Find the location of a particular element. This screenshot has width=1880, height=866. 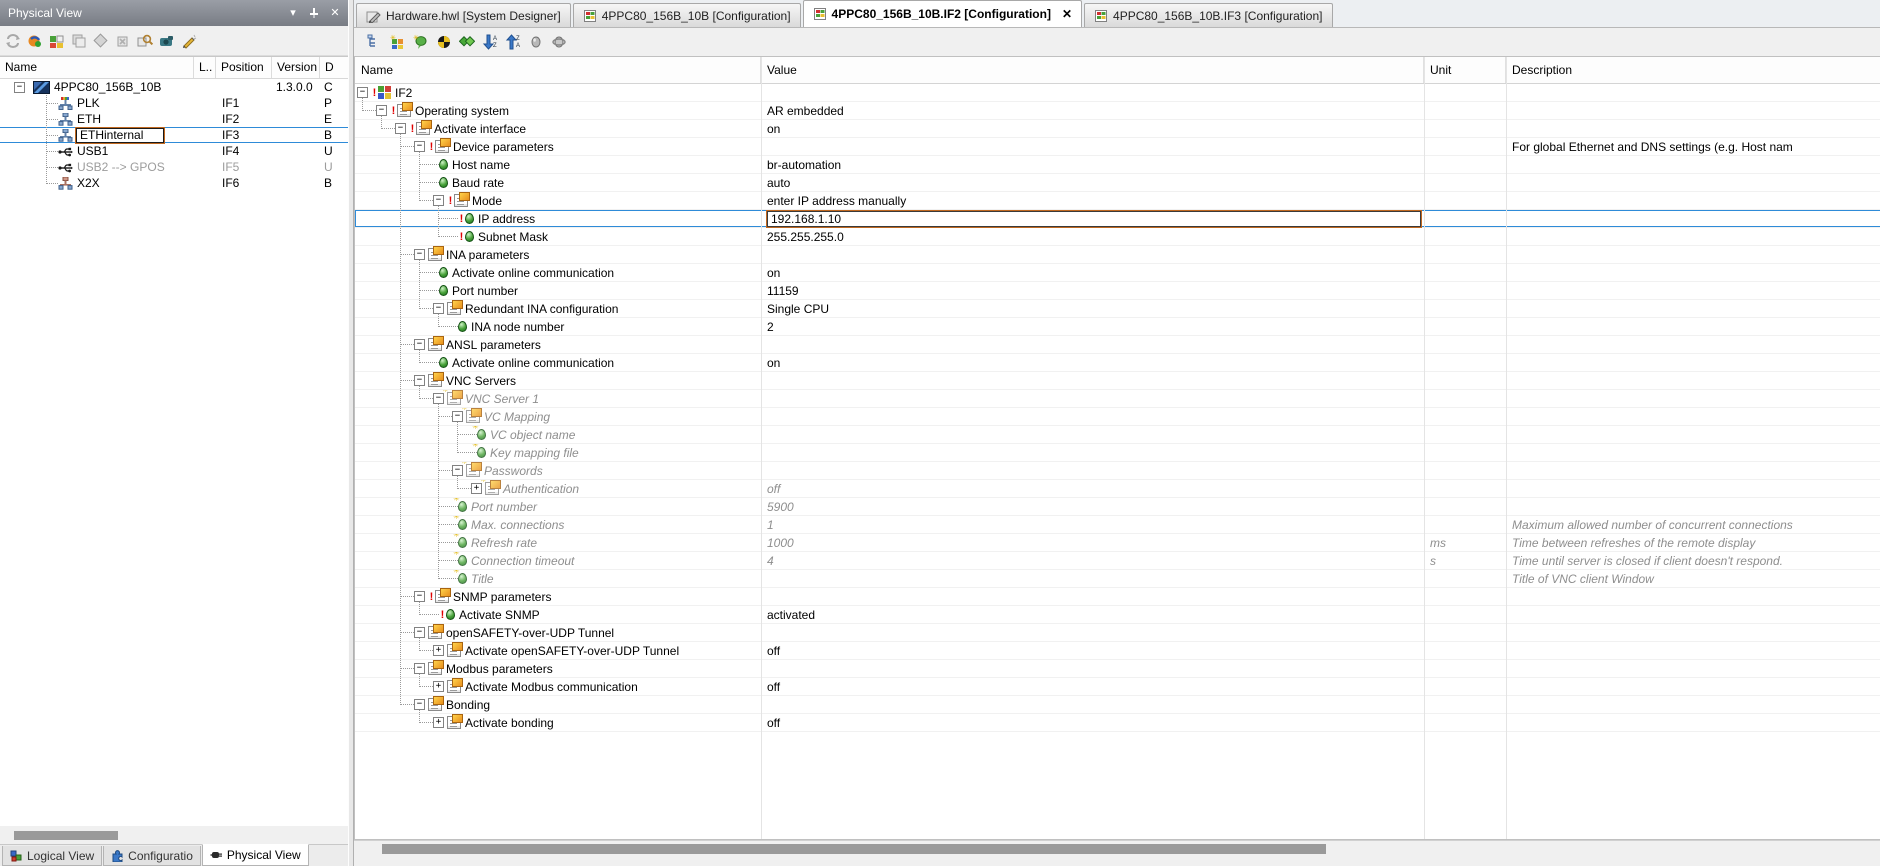

close-tab-icon: ✕ is located at coordinates (1067, 14).